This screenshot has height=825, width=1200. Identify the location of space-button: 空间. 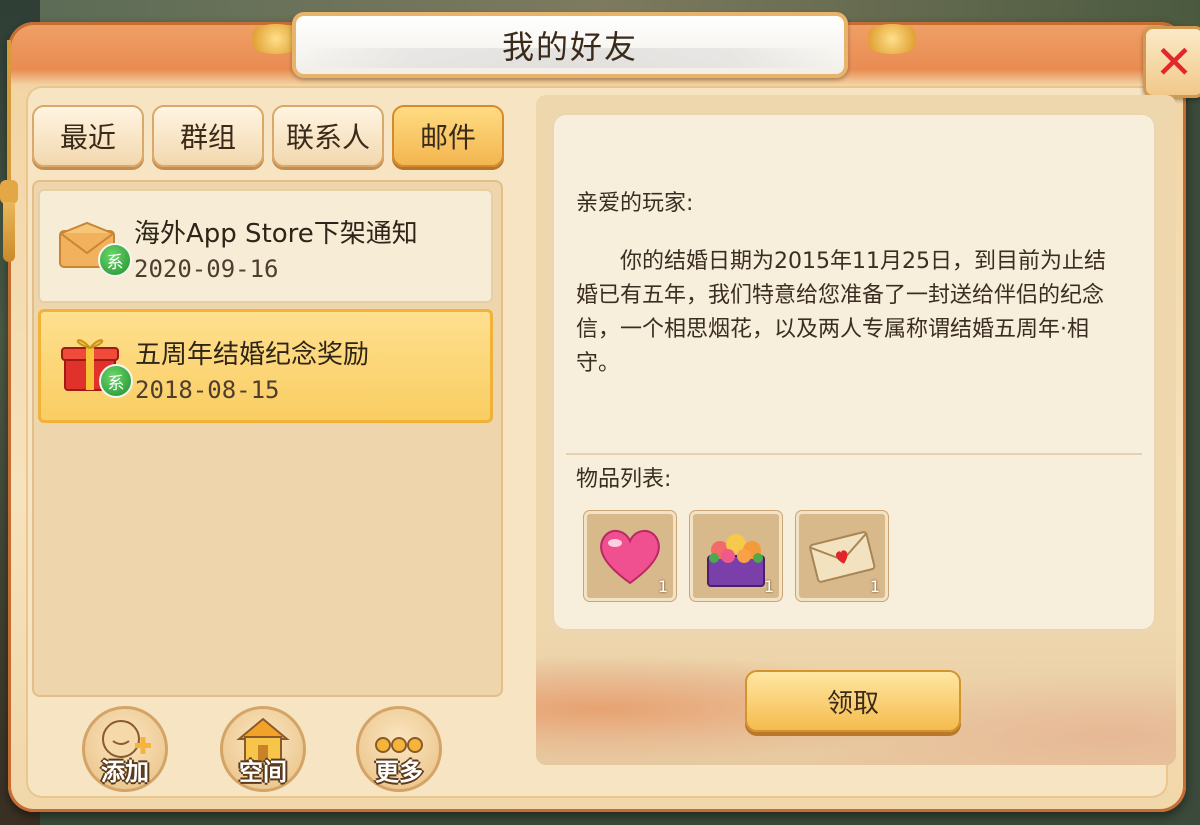
(263, 749).